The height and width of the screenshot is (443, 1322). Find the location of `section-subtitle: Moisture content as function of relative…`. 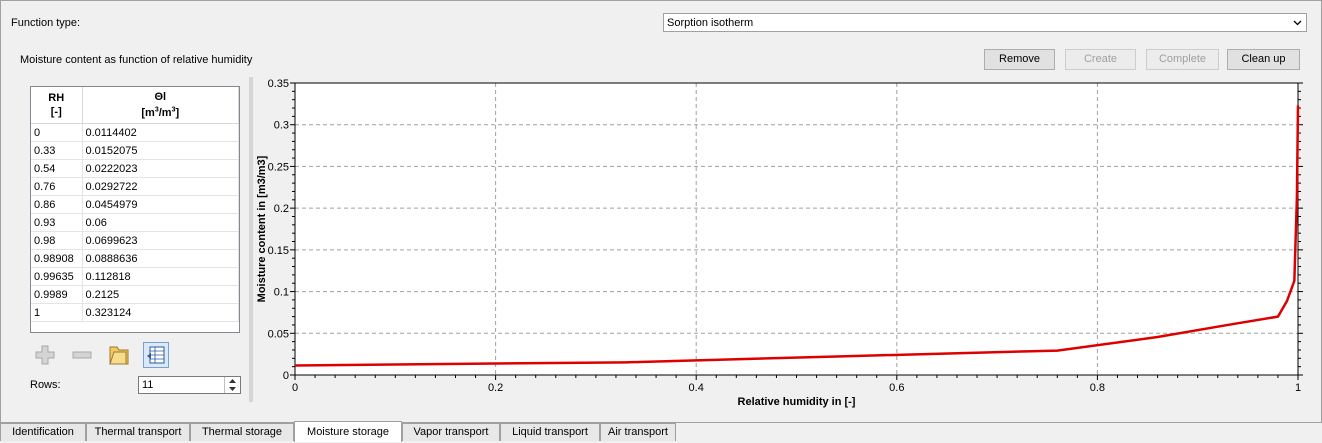

section-subtitle: Moisture content as function of relative… is located at coordinates (136, 60).